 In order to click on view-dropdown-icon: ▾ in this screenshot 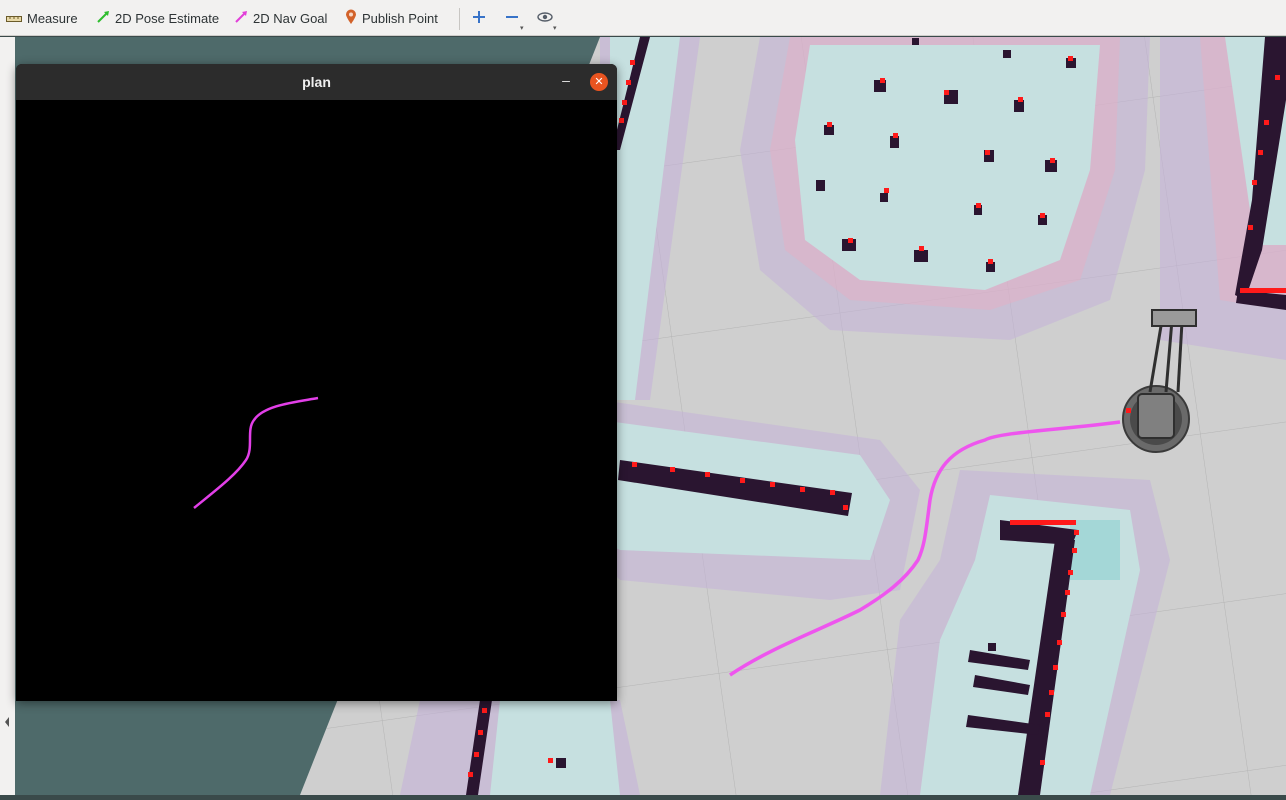, I will do `click(555, 28)`.